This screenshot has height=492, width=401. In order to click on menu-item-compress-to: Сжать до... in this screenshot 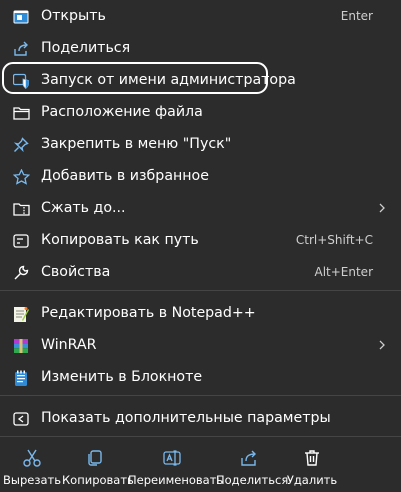, I will do `click(200, 208)`.